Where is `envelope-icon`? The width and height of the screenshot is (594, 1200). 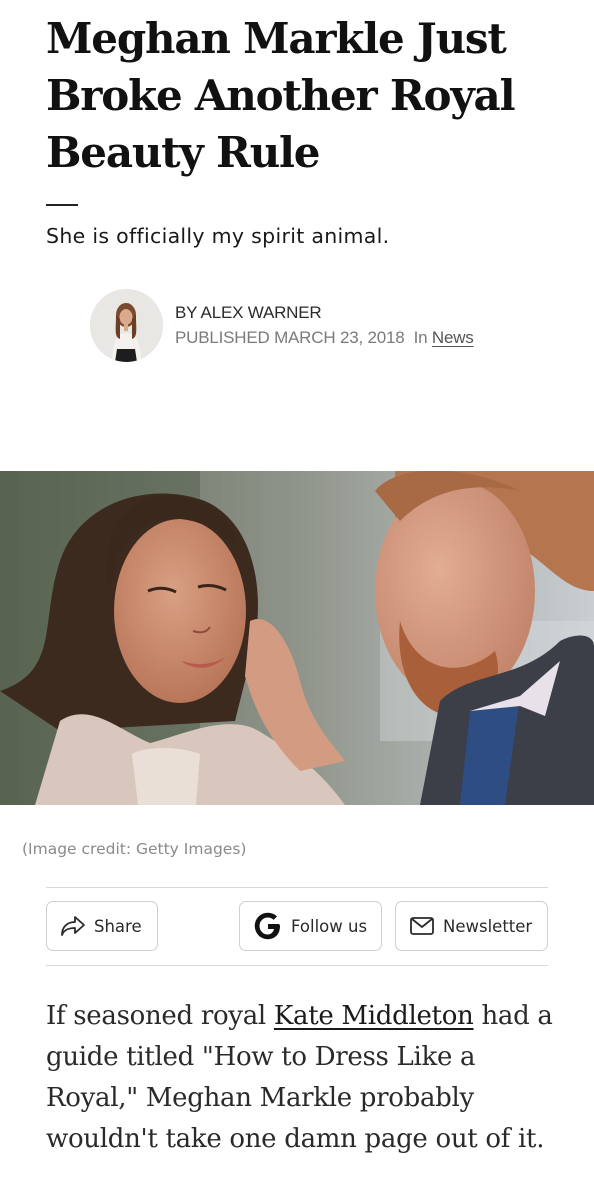
envelope-icon is located at coordinates (422, 926).